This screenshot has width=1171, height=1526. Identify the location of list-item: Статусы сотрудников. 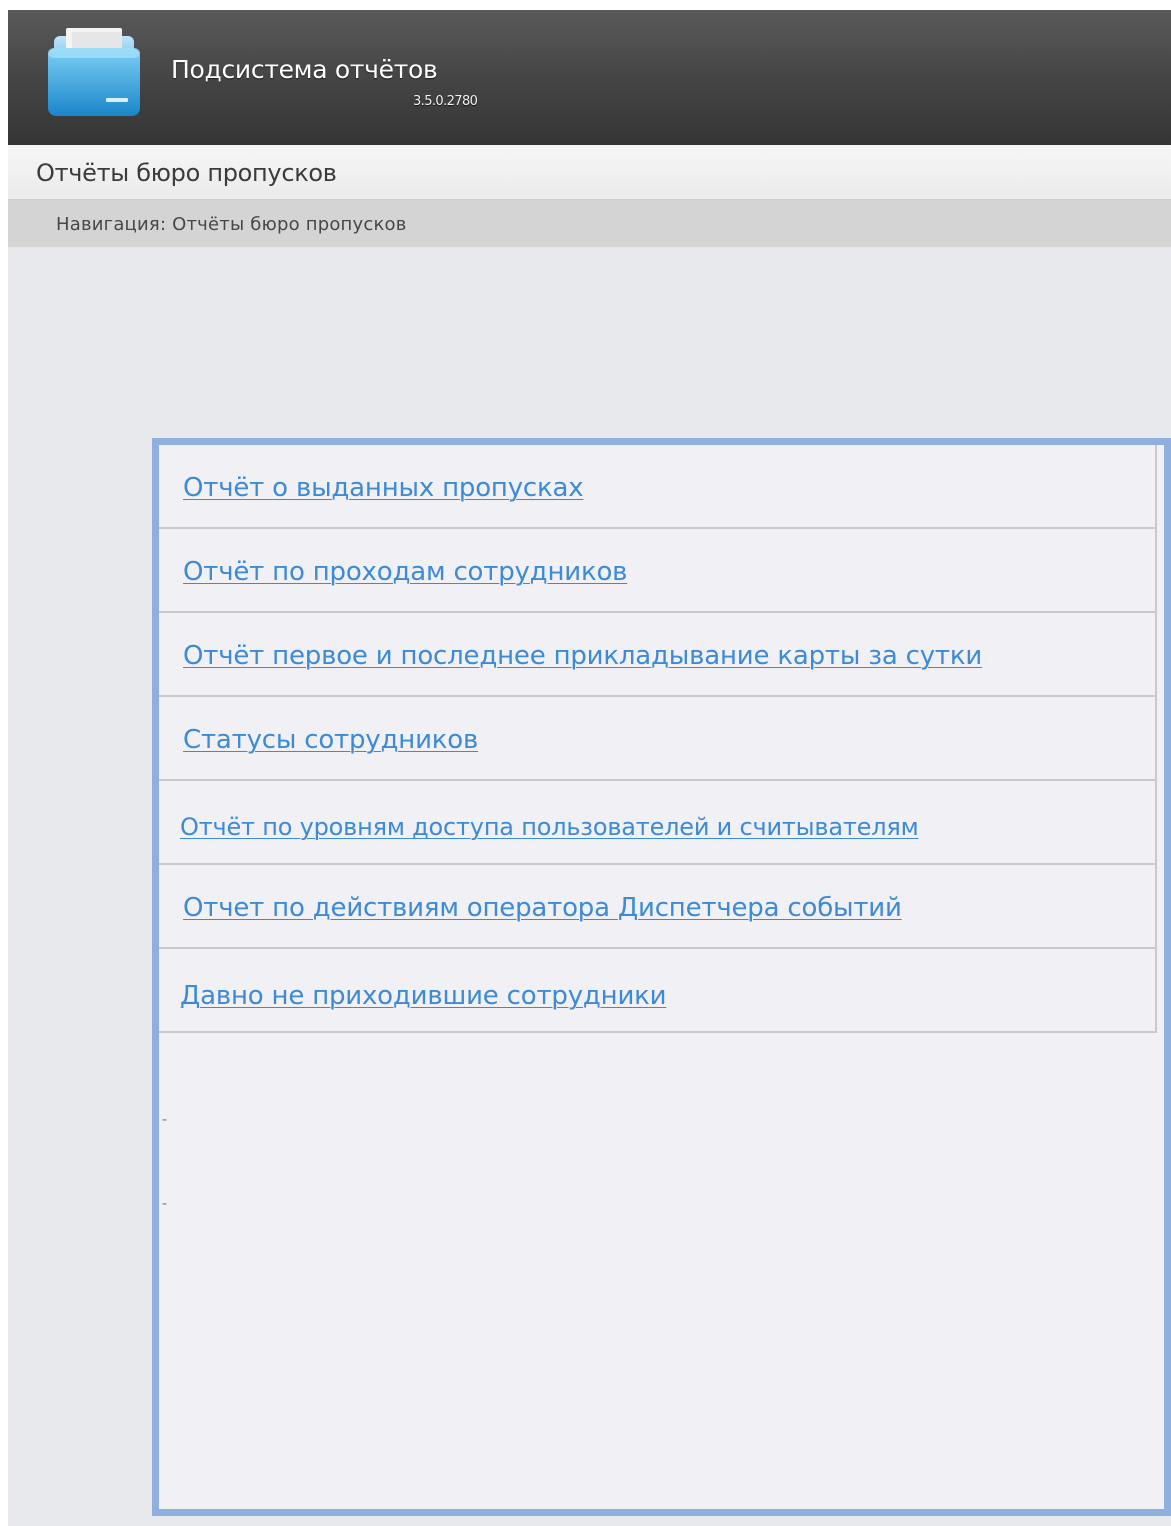
(658, 739).